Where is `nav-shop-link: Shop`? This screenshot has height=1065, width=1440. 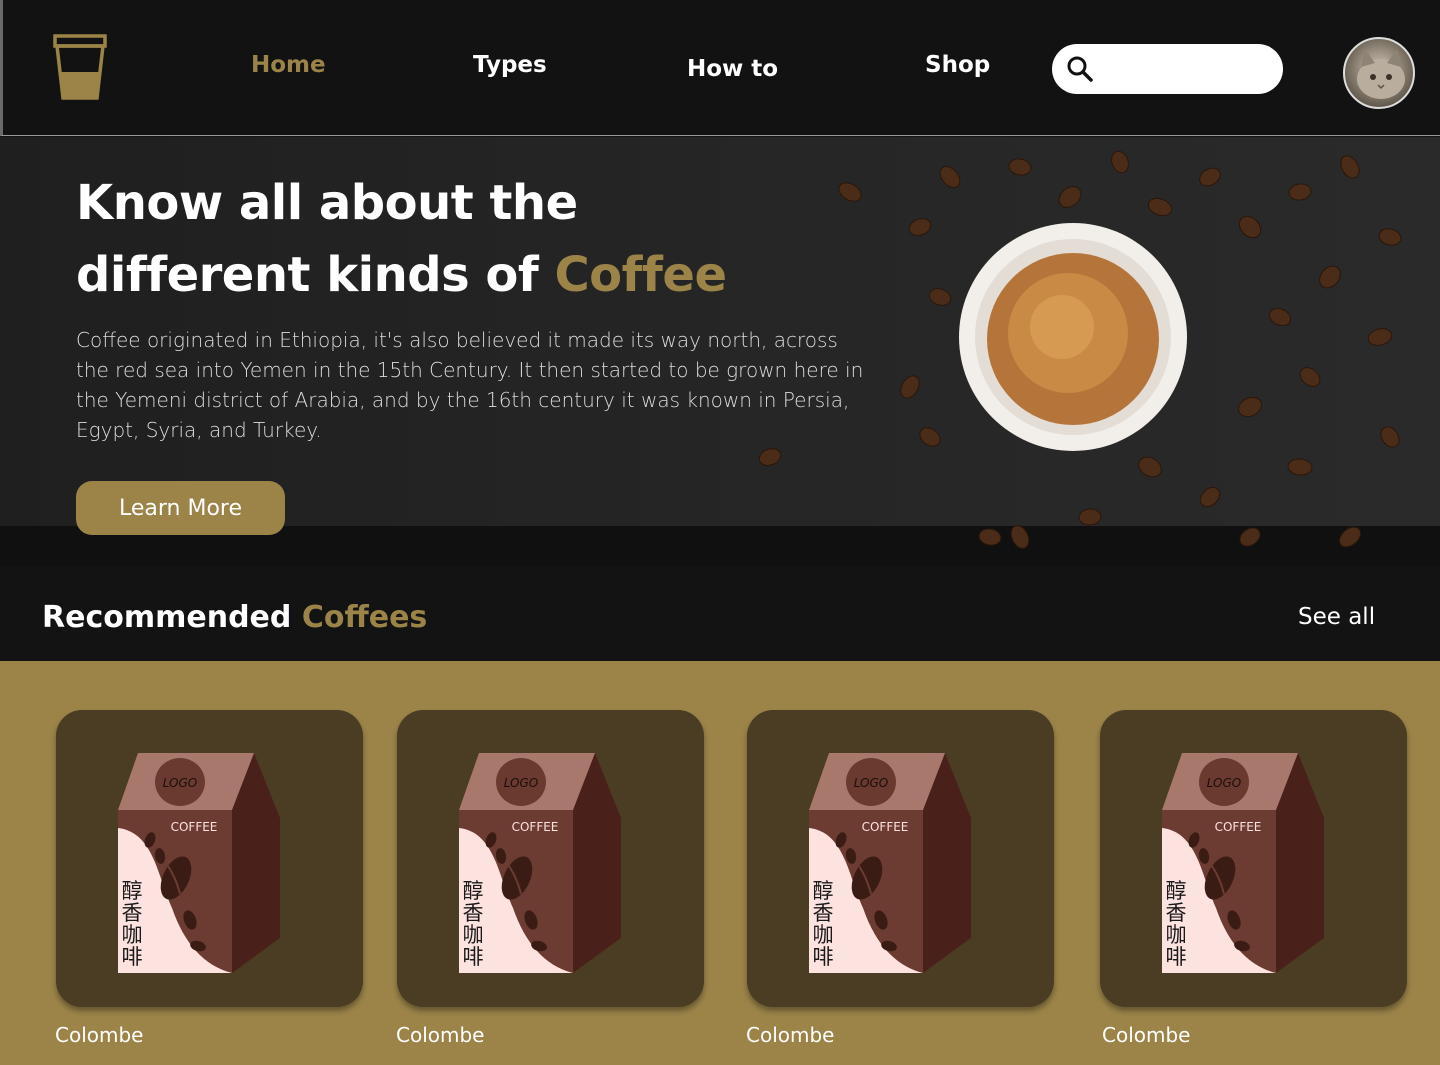 nav-shop-link: Shop is located at coordinates (957, 65).